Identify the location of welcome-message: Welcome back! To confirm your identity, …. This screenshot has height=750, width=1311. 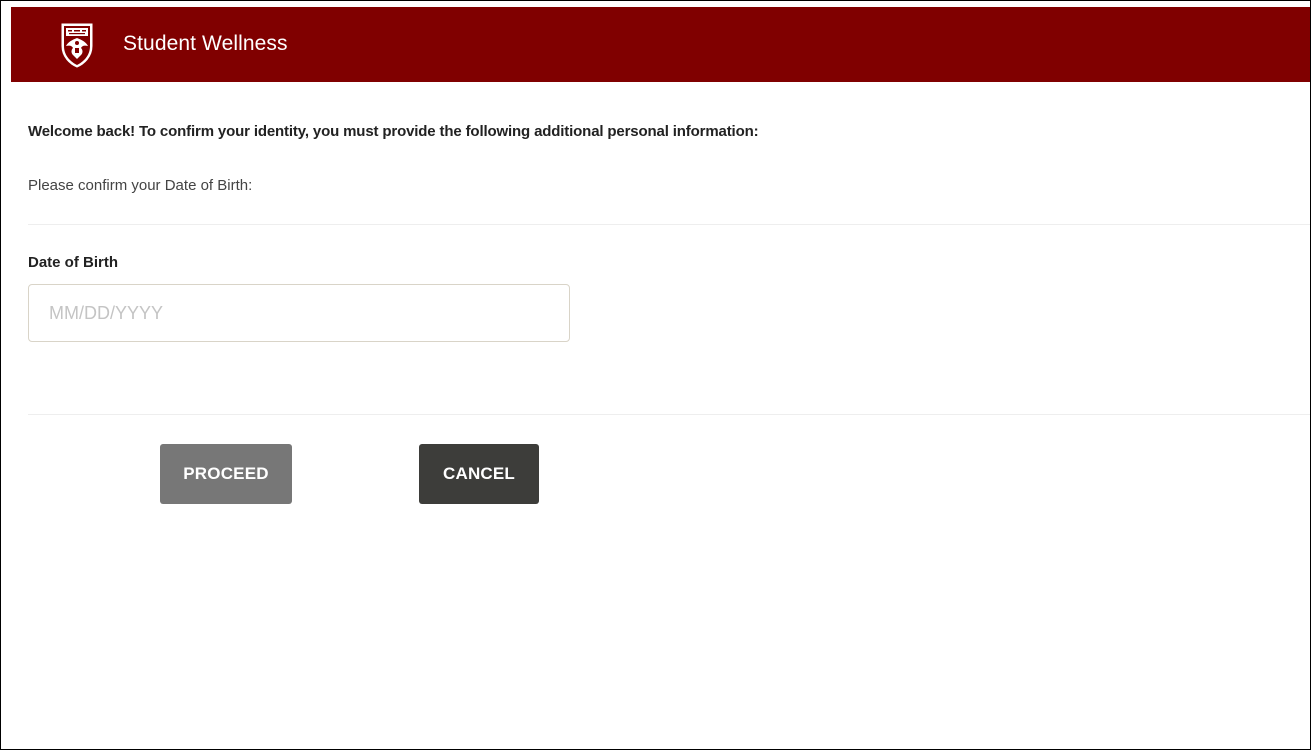
(393, 131).